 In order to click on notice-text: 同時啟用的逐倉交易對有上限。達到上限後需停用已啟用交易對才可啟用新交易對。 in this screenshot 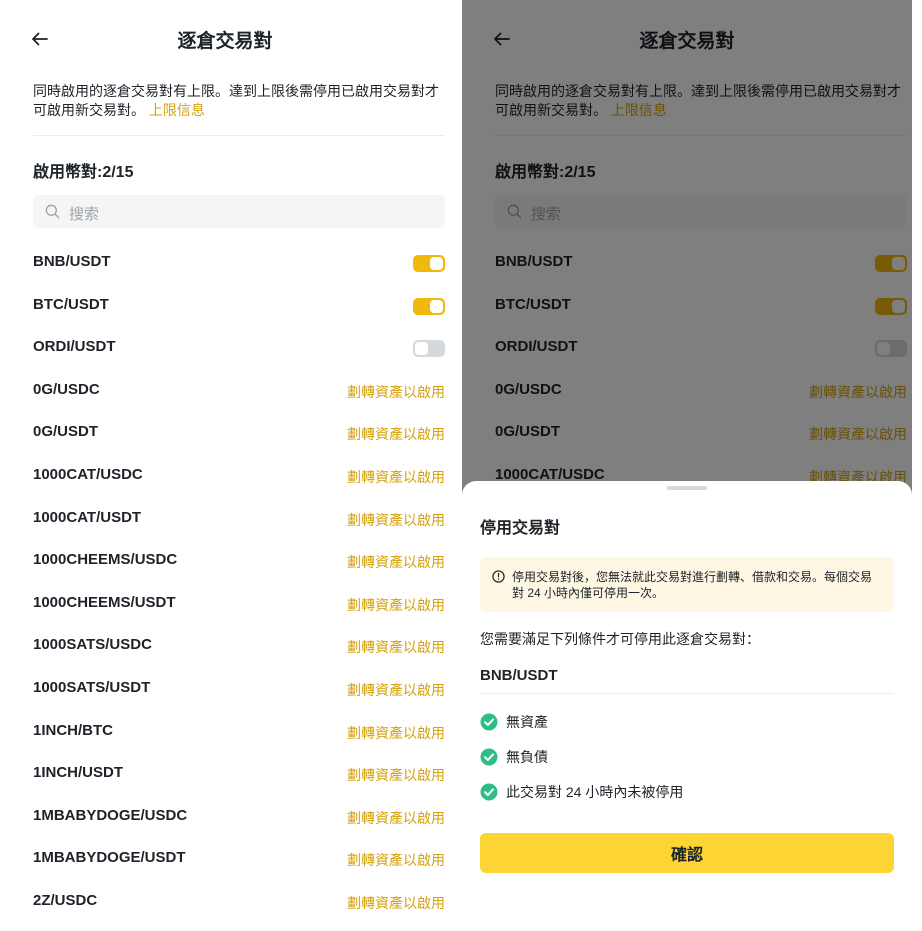, I will do `click(236, 100)`.